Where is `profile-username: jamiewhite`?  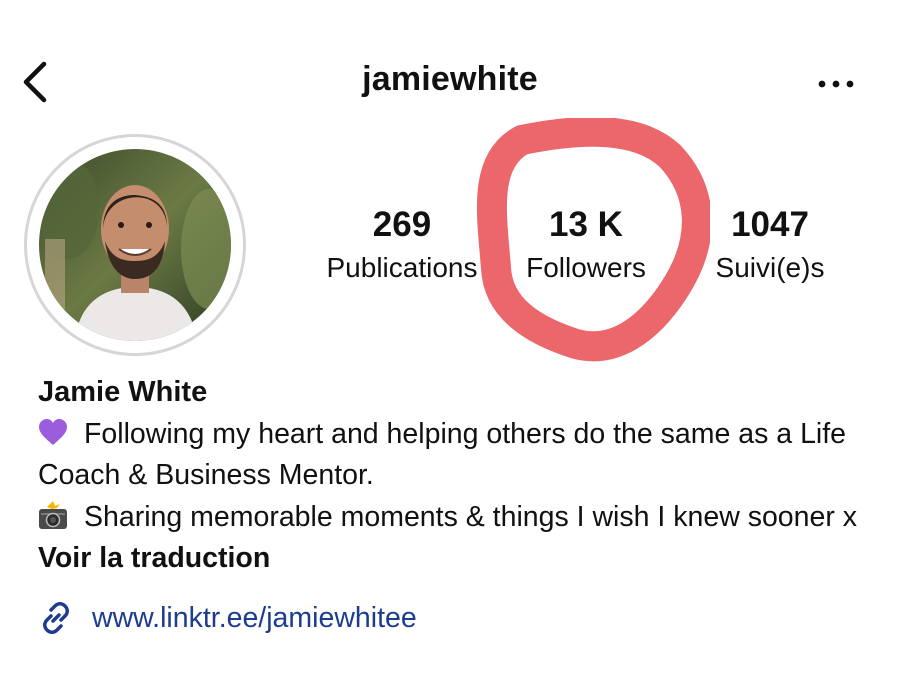 profile-username: jamiewhite is located at coordinates (450, 79).